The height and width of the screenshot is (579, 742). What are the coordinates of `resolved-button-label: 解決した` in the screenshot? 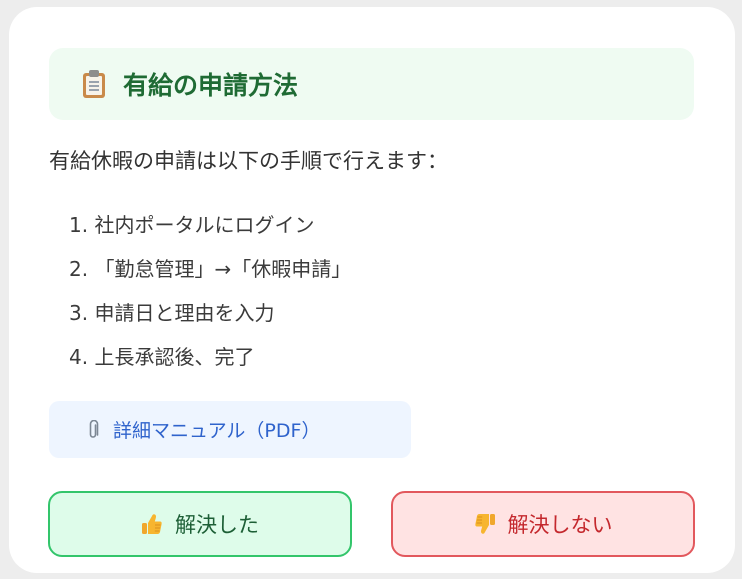 It's located at (217, 525).